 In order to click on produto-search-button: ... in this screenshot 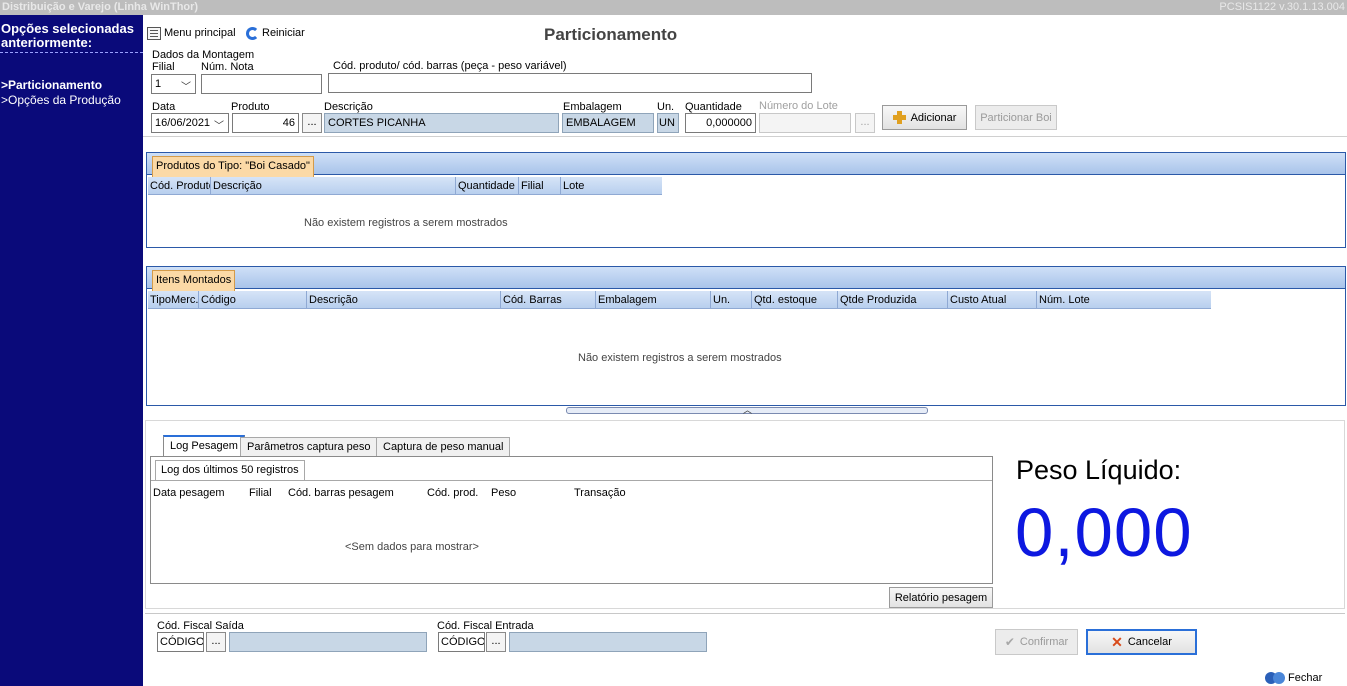, I will do `click(312, 123)`.